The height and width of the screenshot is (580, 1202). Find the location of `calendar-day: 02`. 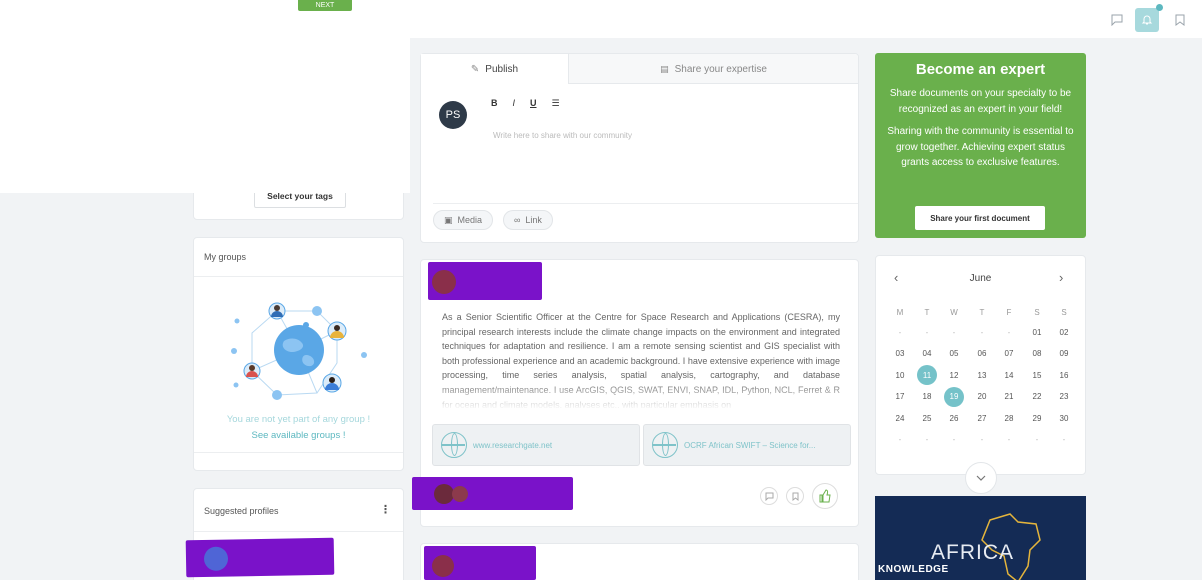

calendar-day: 02 is located at coordinates (1064, 332).